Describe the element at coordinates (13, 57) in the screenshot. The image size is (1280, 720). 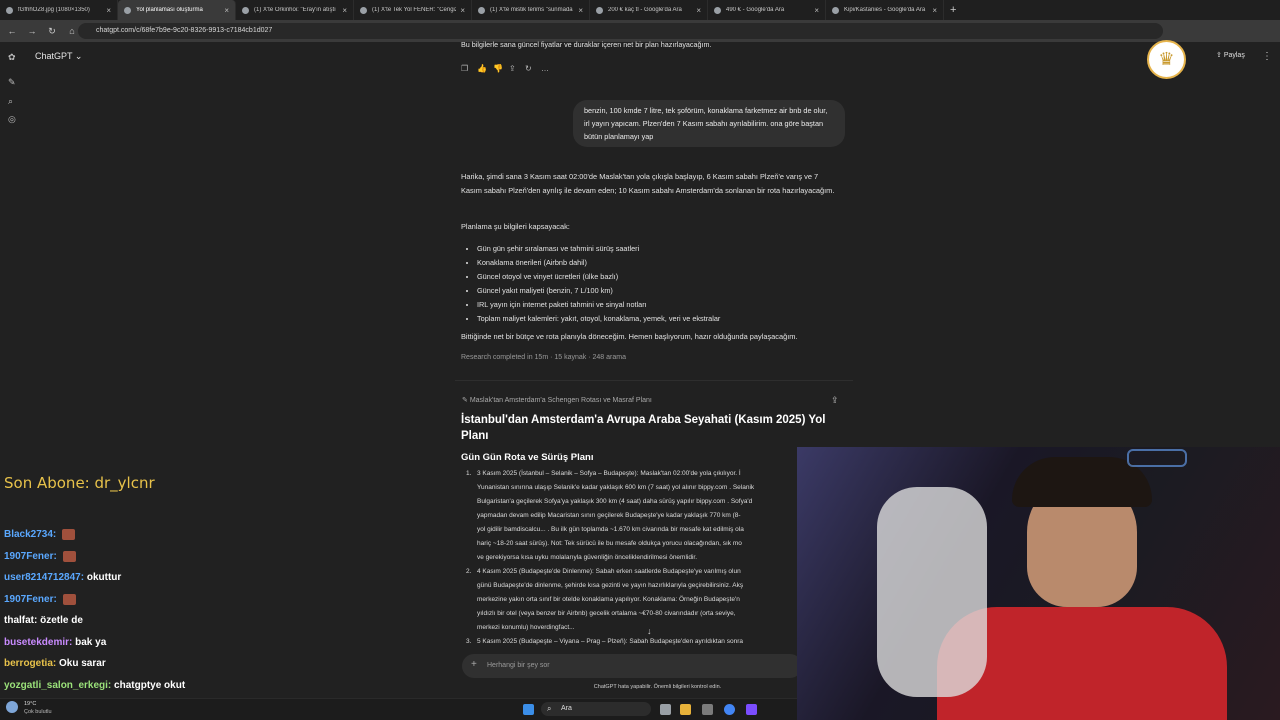
I see `openai-logo-icon: ✿` at that location.